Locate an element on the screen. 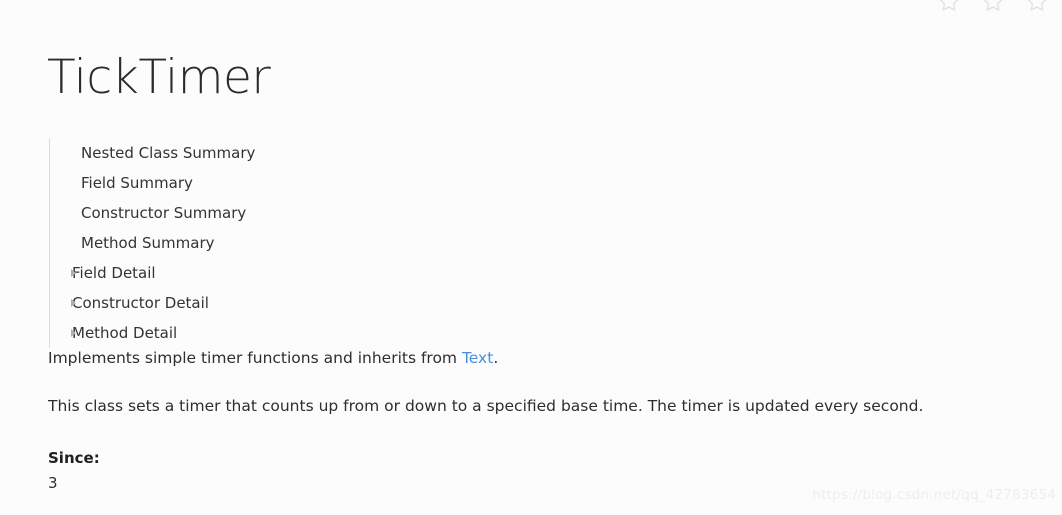 The height and width of the screenshot is (515, 1062). toc-item-label: Constructor Detail is located at coordinates (140, 303).